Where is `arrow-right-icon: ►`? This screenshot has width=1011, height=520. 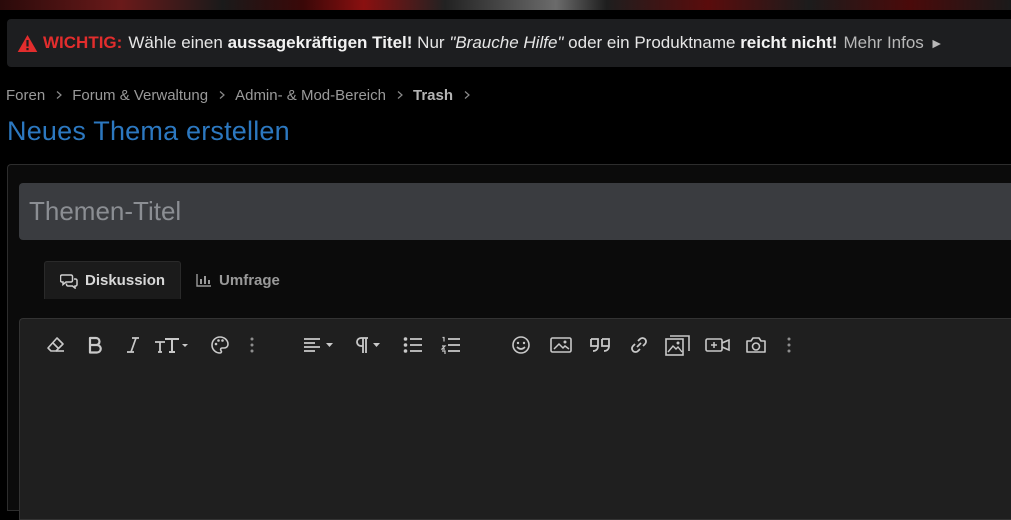
arrow-right-icon: ► is located at coordinates (936, 43).